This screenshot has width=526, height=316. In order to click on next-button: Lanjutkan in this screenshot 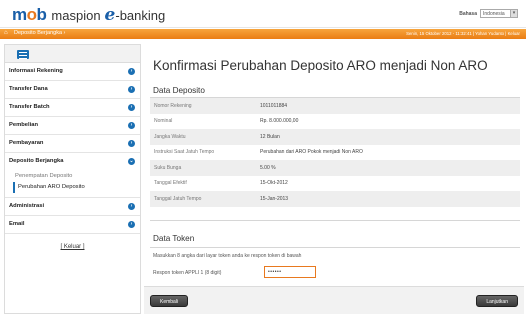, I will do `click(497, 301)`.